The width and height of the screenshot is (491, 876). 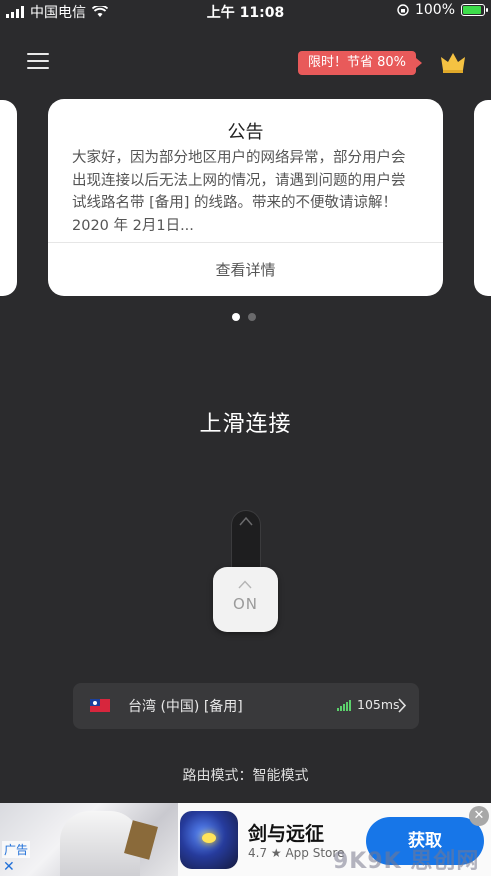 I want to click on card-divider, so click(x=245, y=242).